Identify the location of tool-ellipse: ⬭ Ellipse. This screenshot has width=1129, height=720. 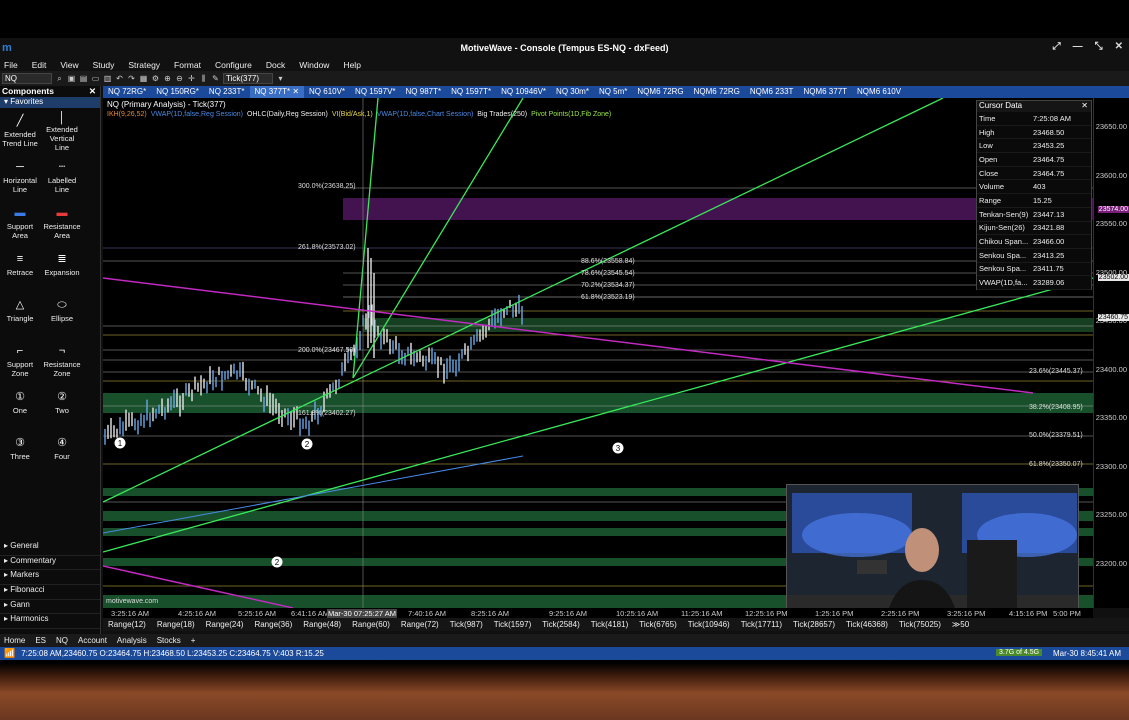
(62, 316).